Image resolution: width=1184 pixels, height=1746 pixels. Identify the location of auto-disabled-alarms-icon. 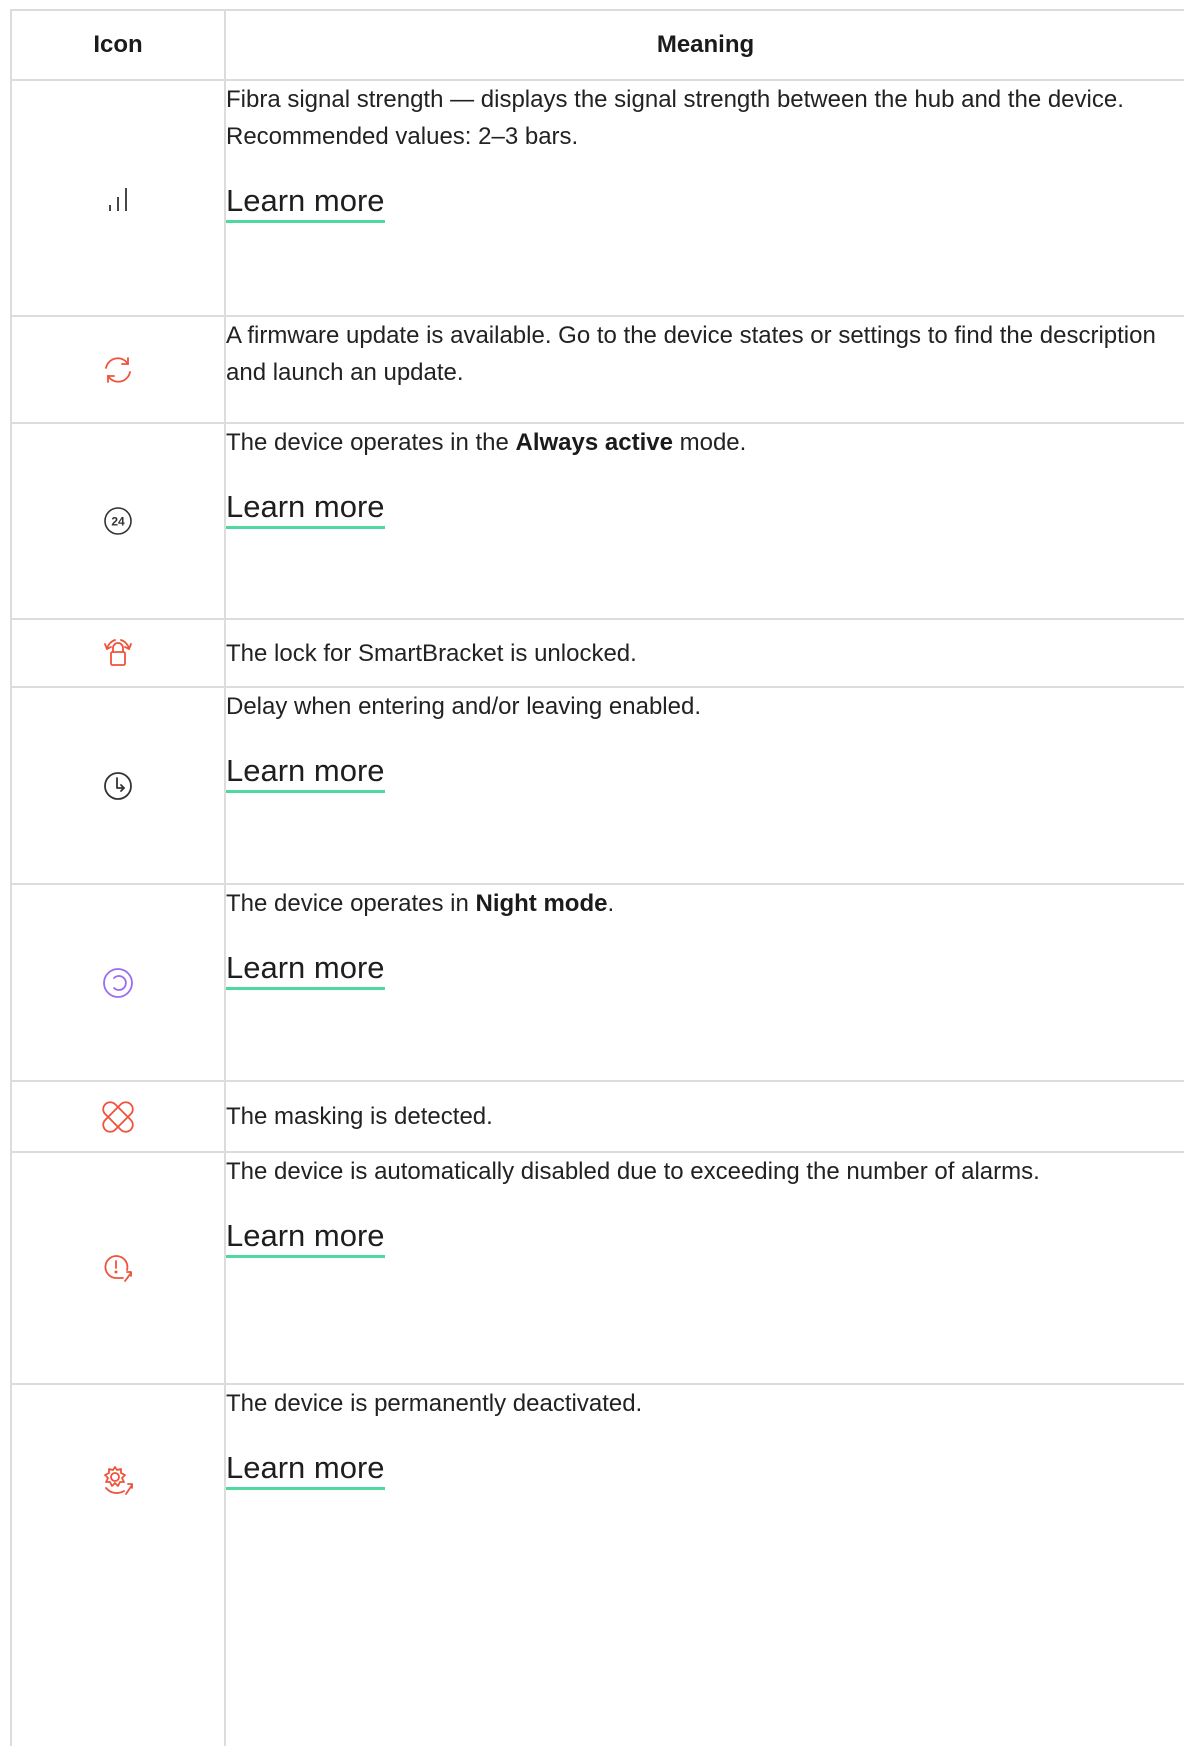
(118, 1268).